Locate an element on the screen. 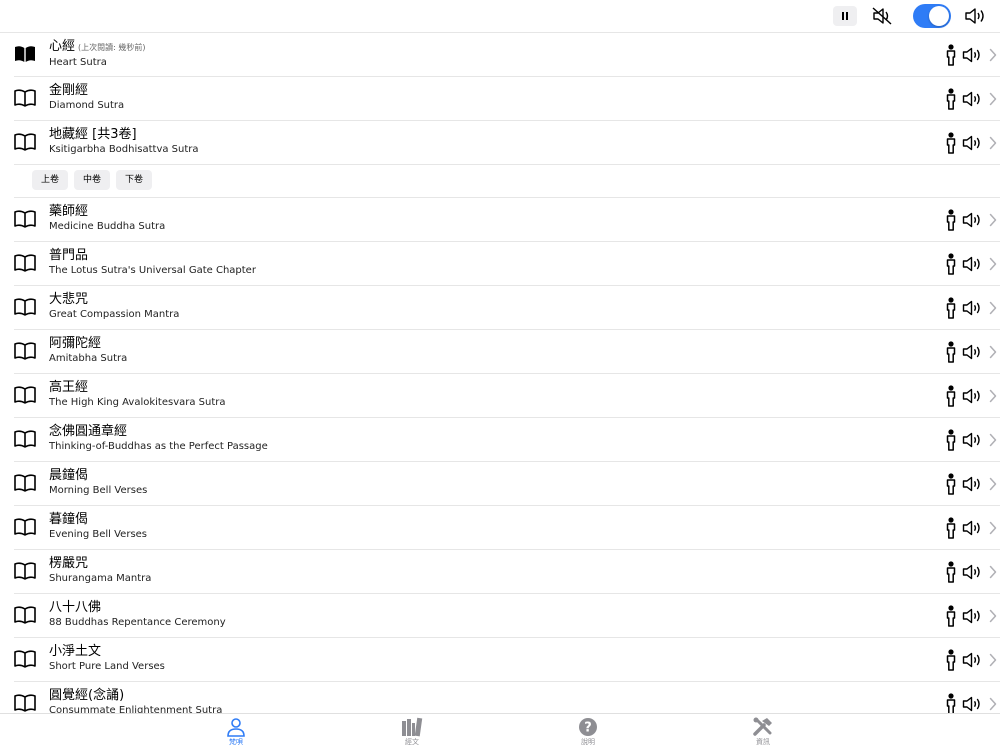  sutra-row: 高王經 The High King Avalokitesvara Sutra is located at coordinates (507, 396).